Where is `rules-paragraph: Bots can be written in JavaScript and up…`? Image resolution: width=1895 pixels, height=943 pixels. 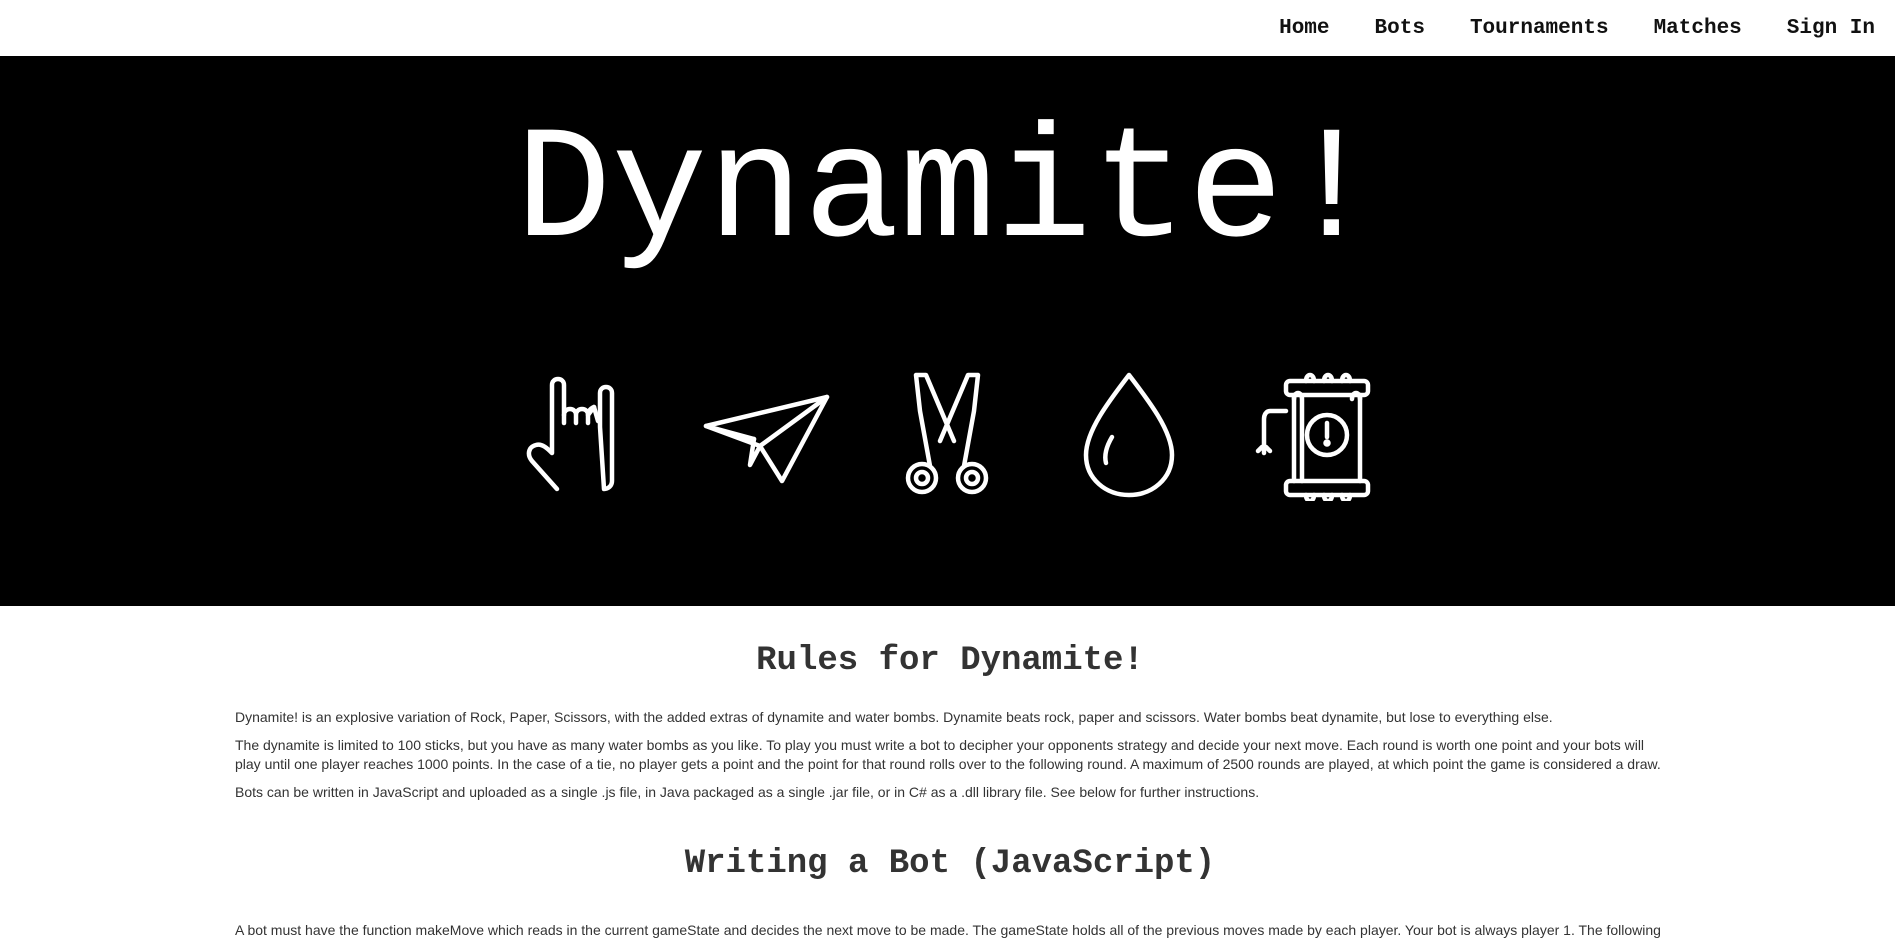
rules-paragraph: Bots can be written in JavaScript and up… is located at coordinates (747, 792).